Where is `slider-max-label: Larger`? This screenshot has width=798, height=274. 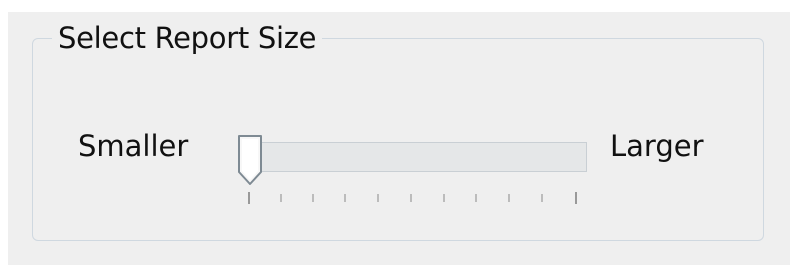
slider-max-label: Larger is located at coordinates (657, 146).